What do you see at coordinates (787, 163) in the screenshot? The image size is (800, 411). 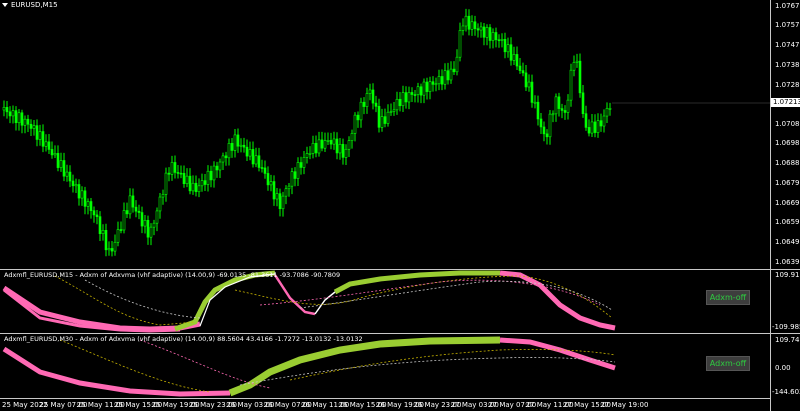 I see `price-tick-label: 1.06885` at bounding box center [787, 163].